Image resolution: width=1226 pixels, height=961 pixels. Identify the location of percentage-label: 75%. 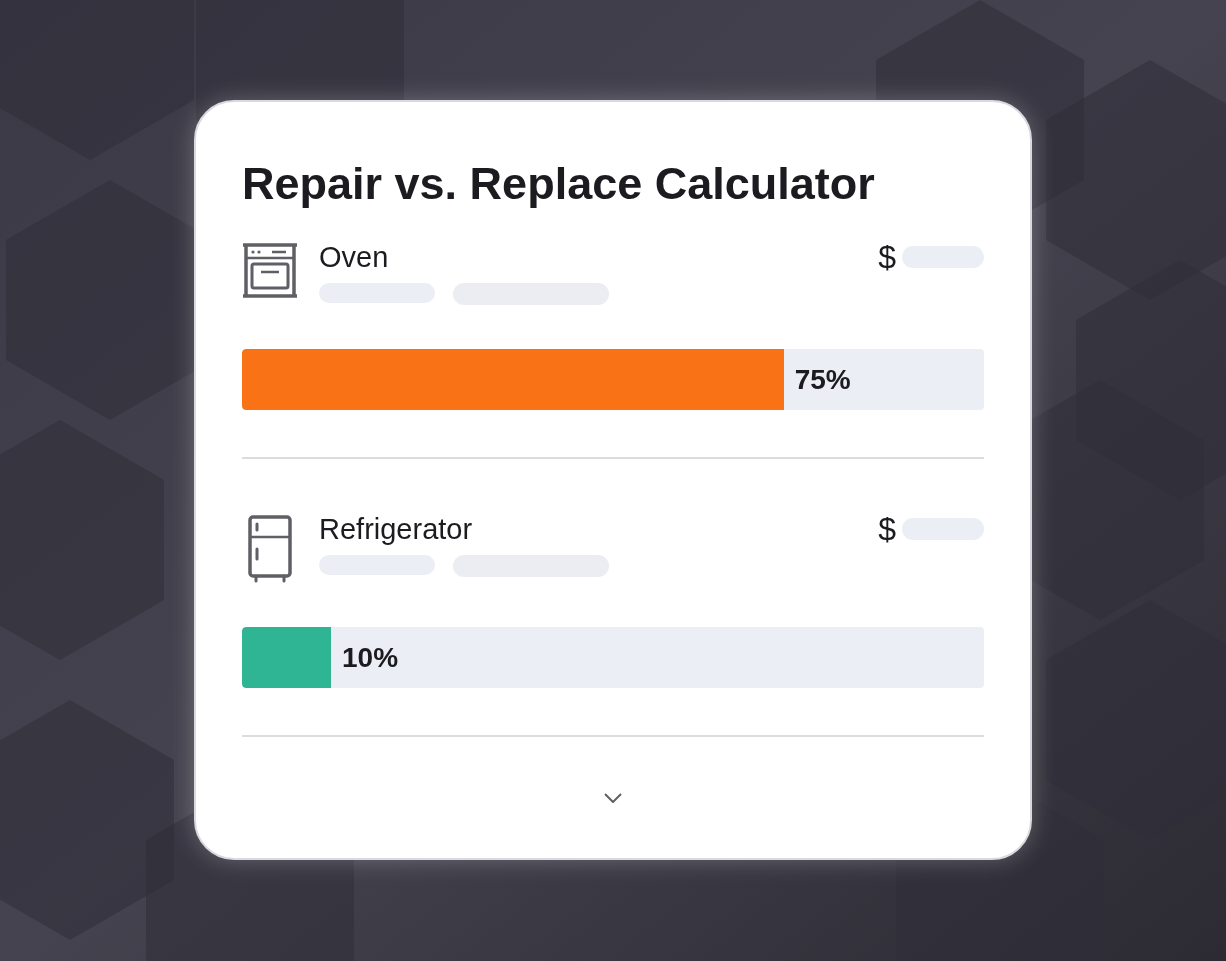
(822, 379).